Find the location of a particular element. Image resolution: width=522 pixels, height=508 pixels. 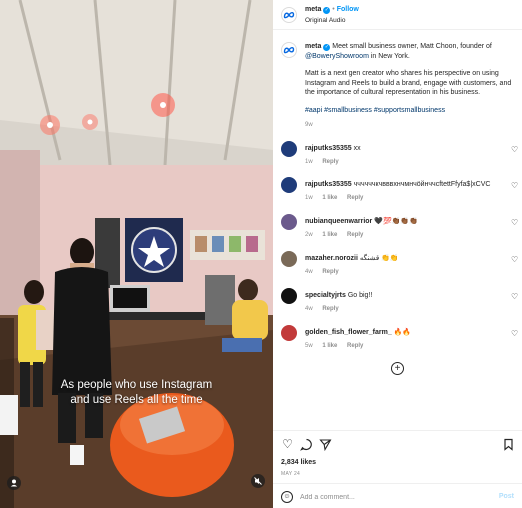

comment-icon-glyph is located at coordinates (306, 444).